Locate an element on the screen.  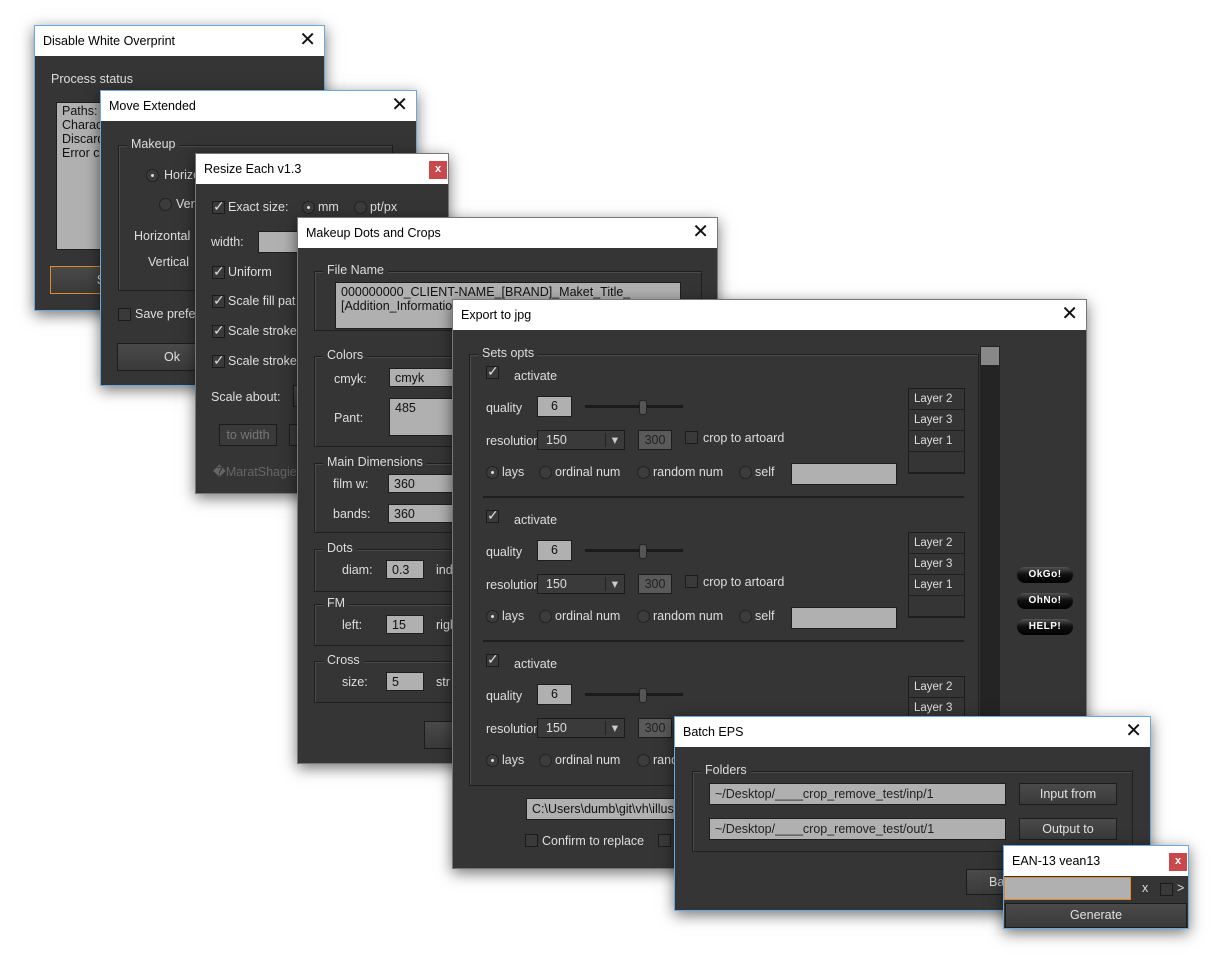
next-button: > is located at coordinates (1180, 888).